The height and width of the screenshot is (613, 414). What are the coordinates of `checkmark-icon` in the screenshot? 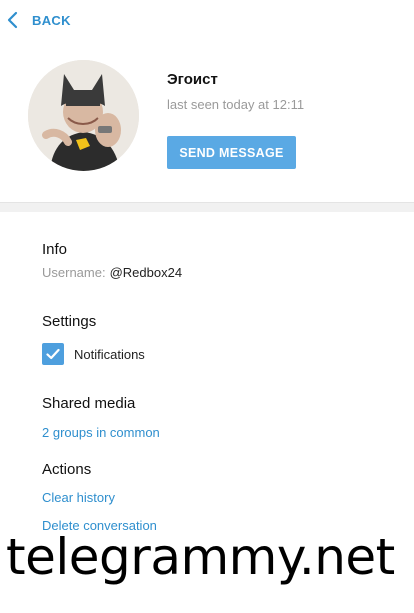 It's located at (53, 354).